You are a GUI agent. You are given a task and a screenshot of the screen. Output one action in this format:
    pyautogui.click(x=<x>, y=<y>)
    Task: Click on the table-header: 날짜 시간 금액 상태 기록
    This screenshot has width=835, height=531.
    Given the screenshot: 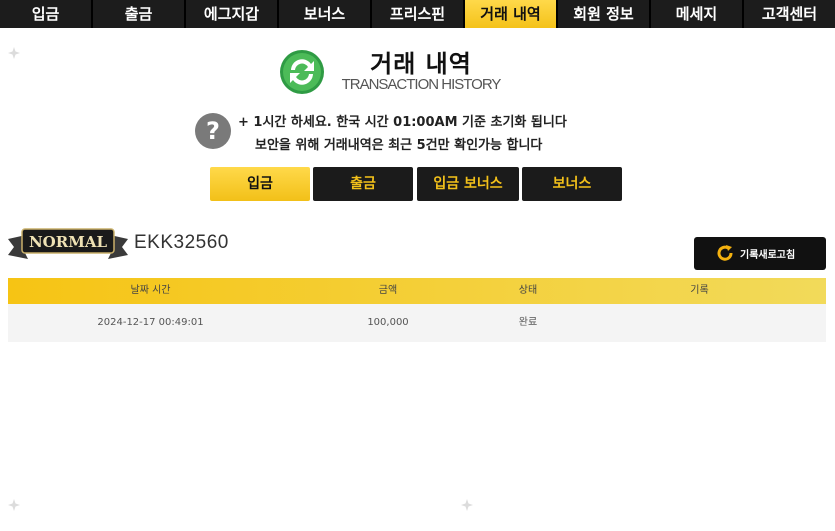 What is the action you would take?
    pyautogui.click(x=417, y=291)
    